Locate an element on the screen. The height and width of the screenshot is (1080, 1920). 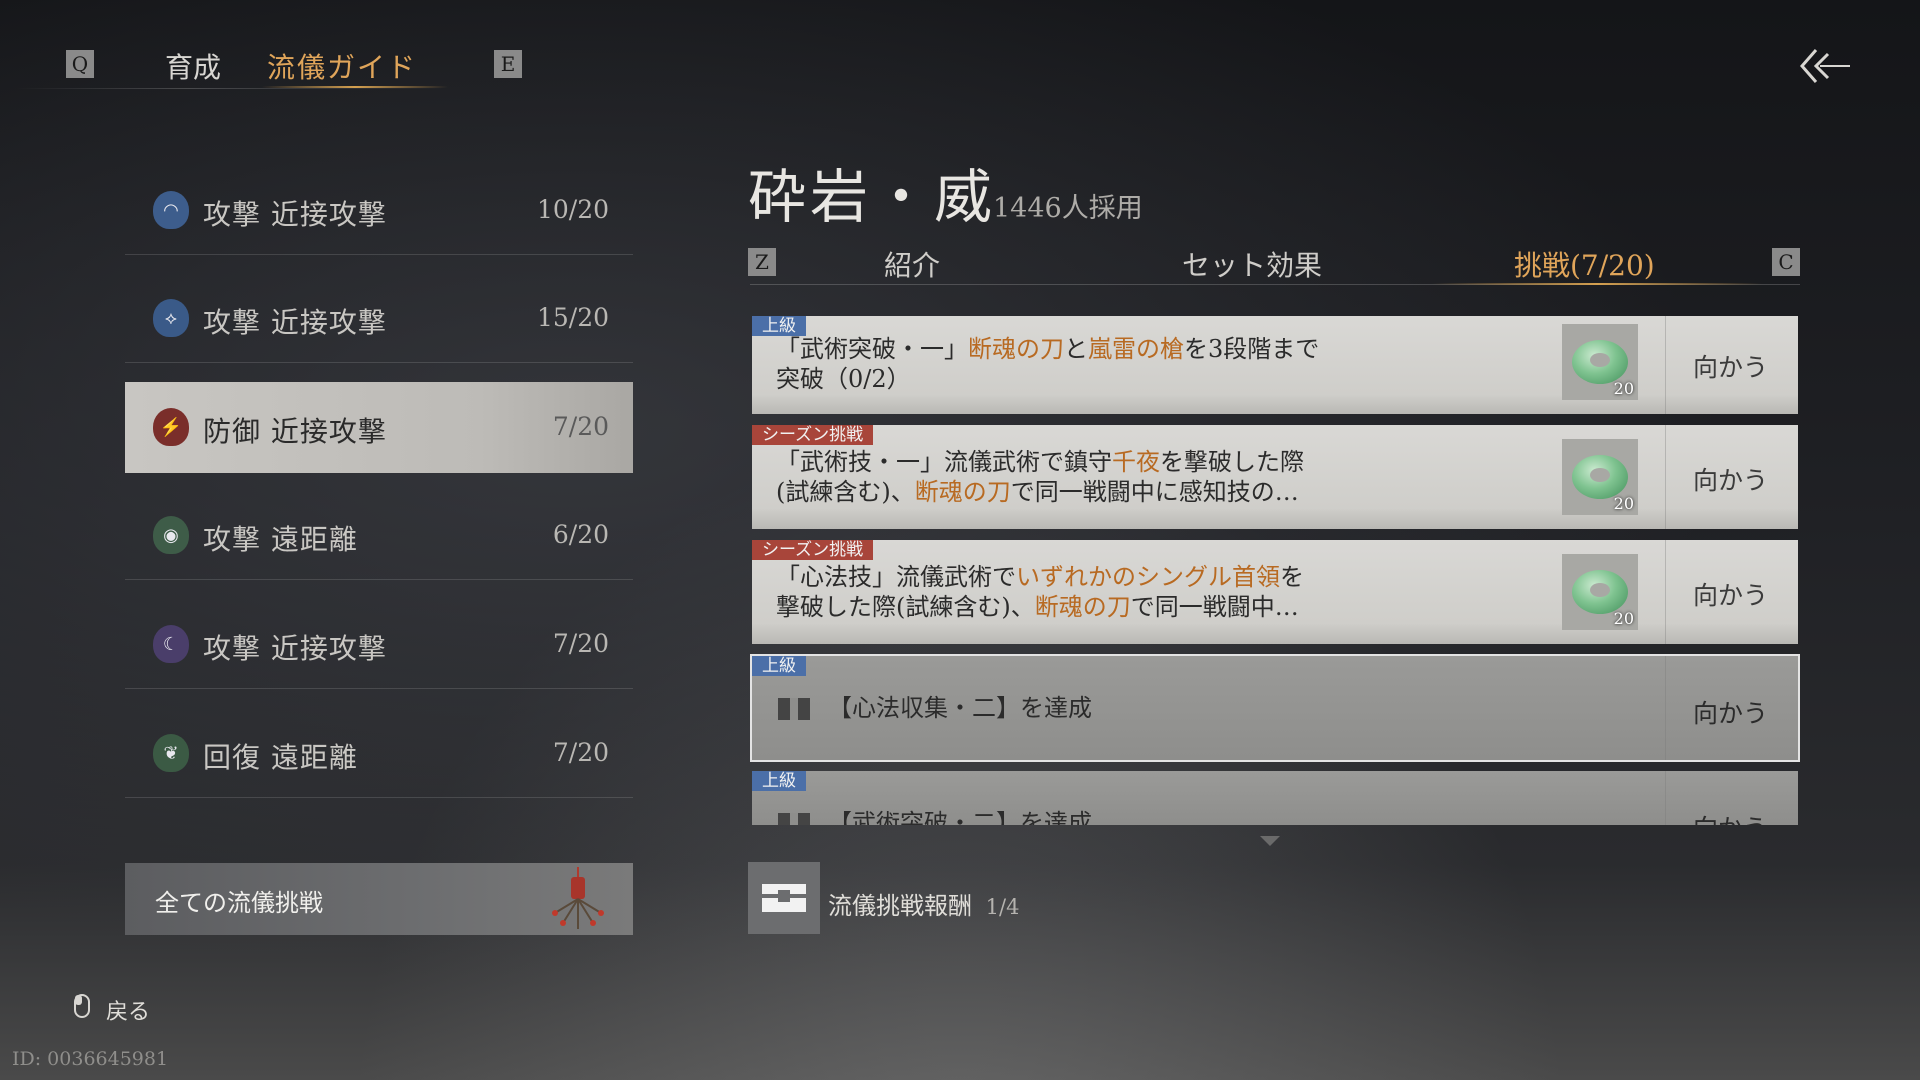
style-list-item: ☾ 攻撃 近接攻撃 7/20 is located at coordinates (379, 644).